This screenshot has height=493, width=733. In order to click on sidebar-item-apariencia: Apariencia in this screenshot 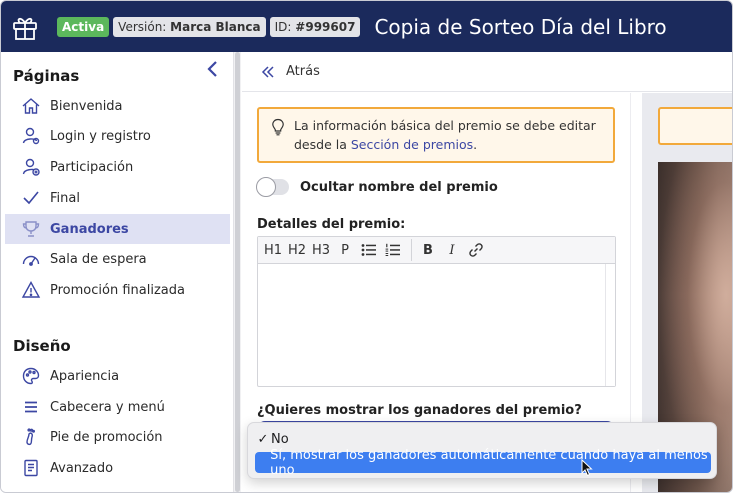, I will do `click(117, 376)`.